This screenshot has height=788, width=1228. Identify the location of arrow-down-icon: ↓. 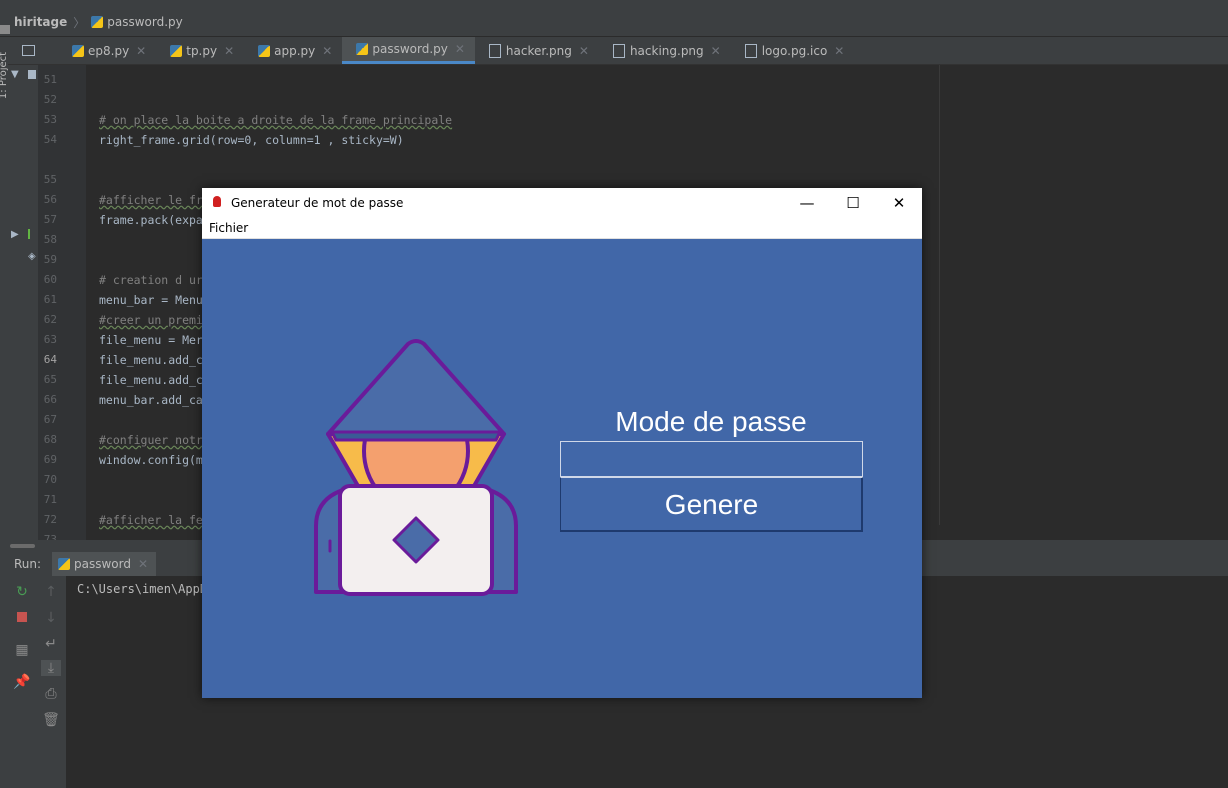
(51, 618).